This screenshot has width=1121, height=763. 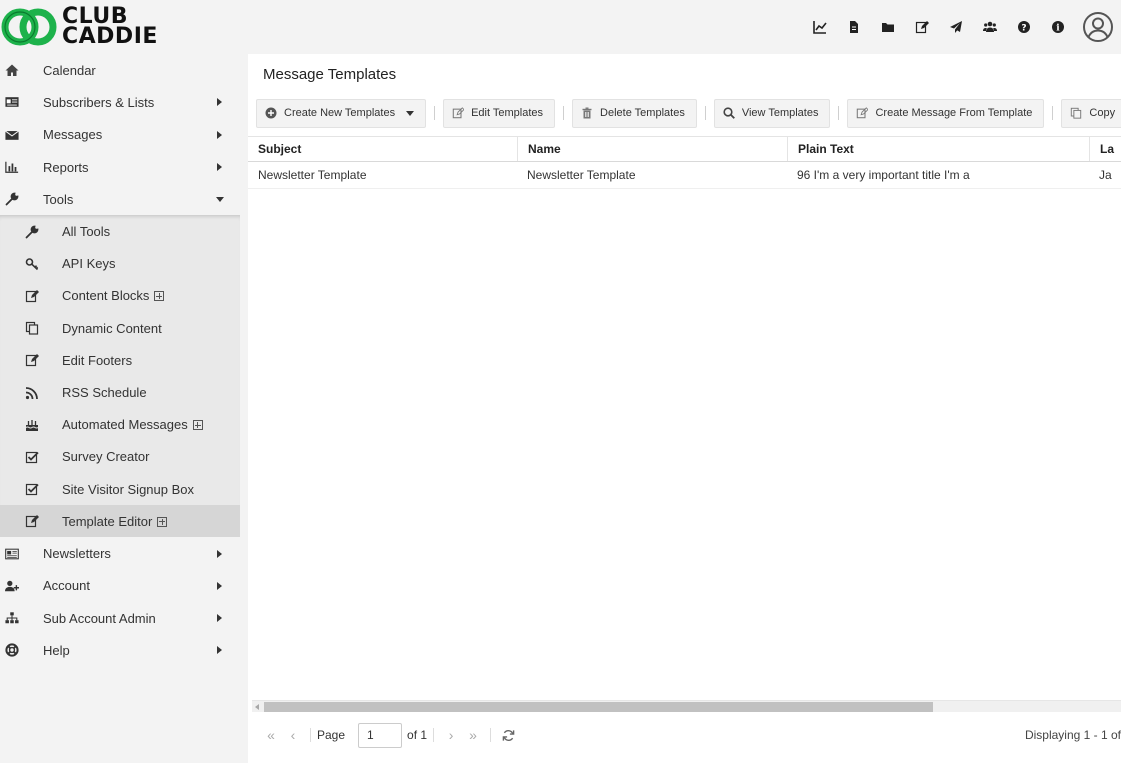 I want to click on refresh-icon, so click(x=508, y=735).